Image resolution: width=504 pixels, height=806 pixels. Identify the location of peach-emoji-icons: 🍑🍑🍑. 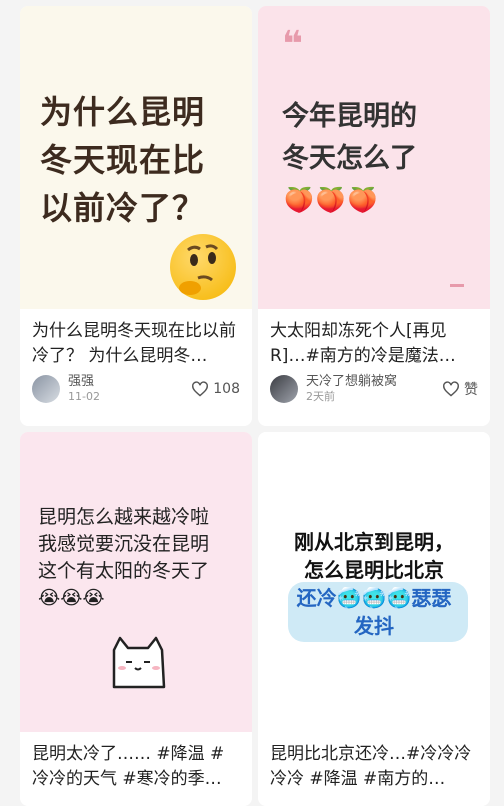
(332, 200).